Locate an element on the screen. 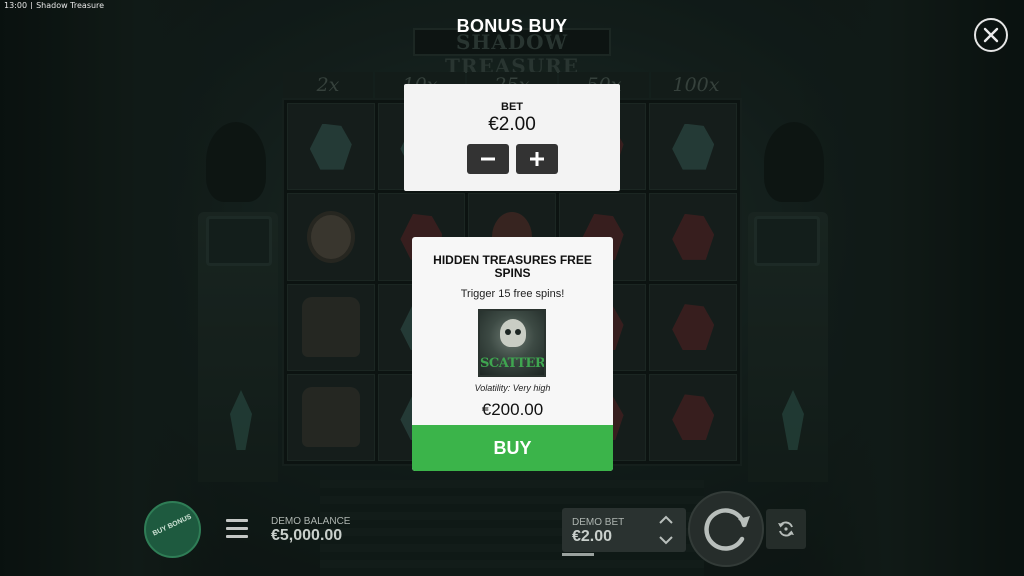  chevron-up-icon is located at coordinates (666, 520).